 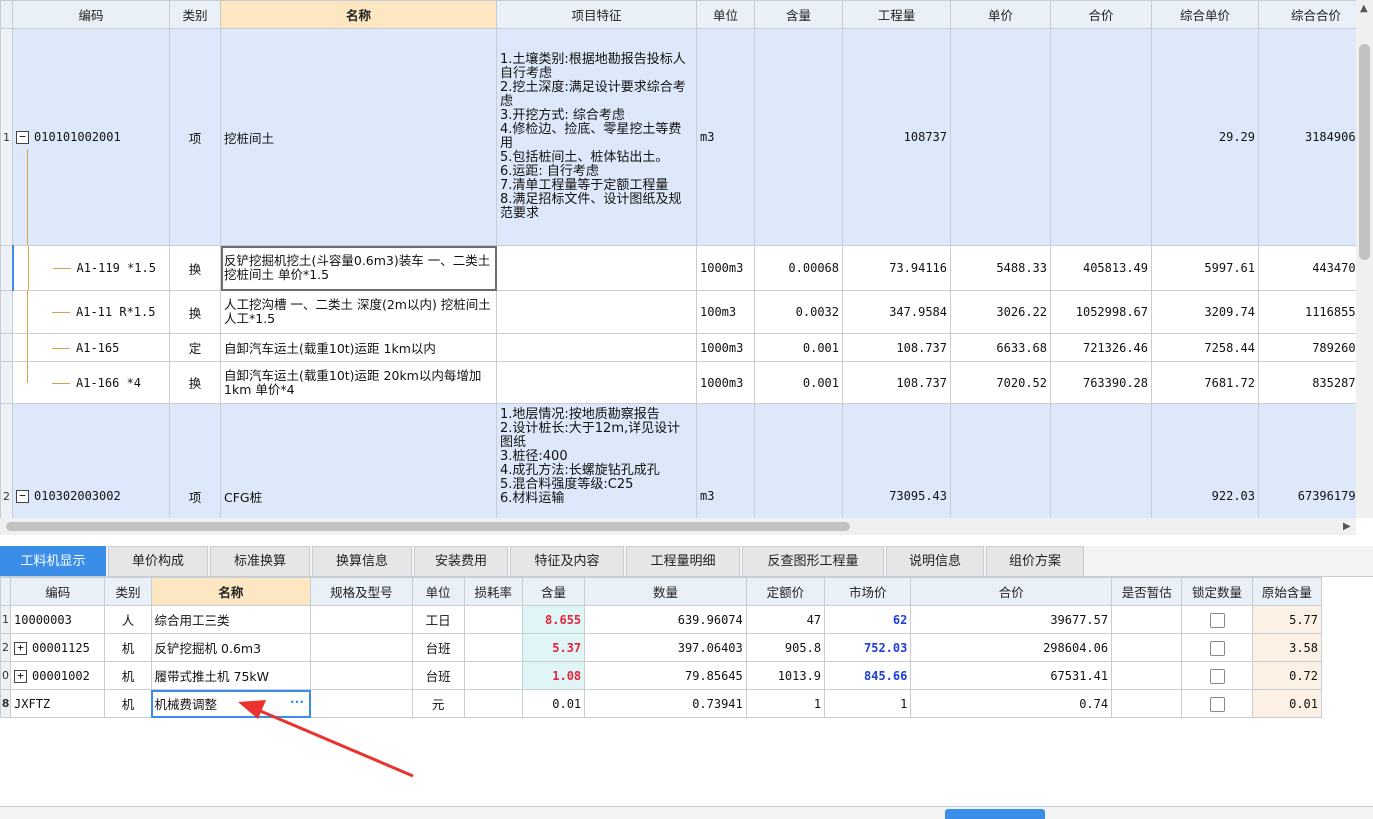 I want to click on market-price-cell: 752.03, so click(x=868, y=647).